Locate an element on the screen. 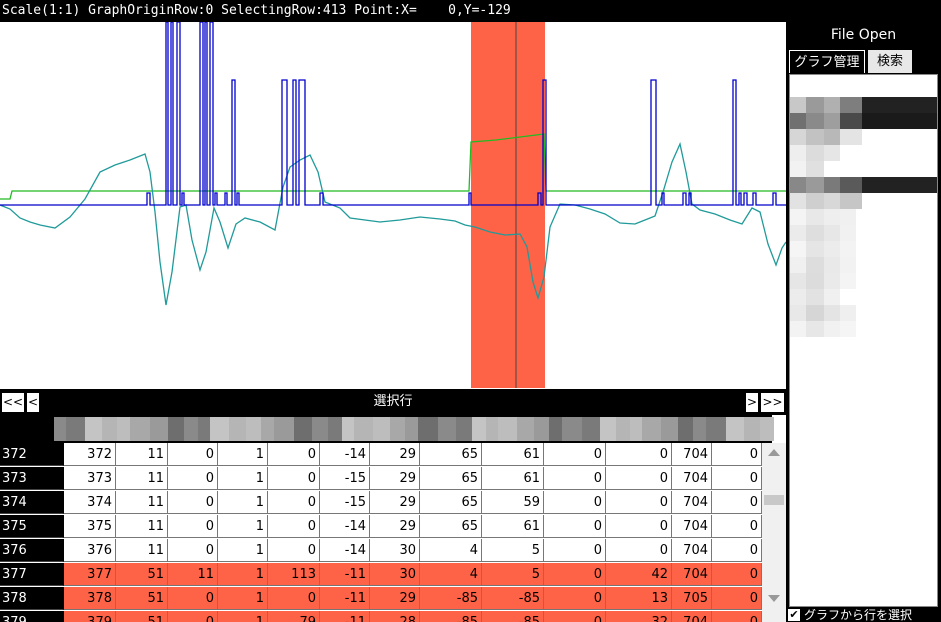 This screenshot has width=941, height=622. row-number: 372 is located at coordinates (32, 454).